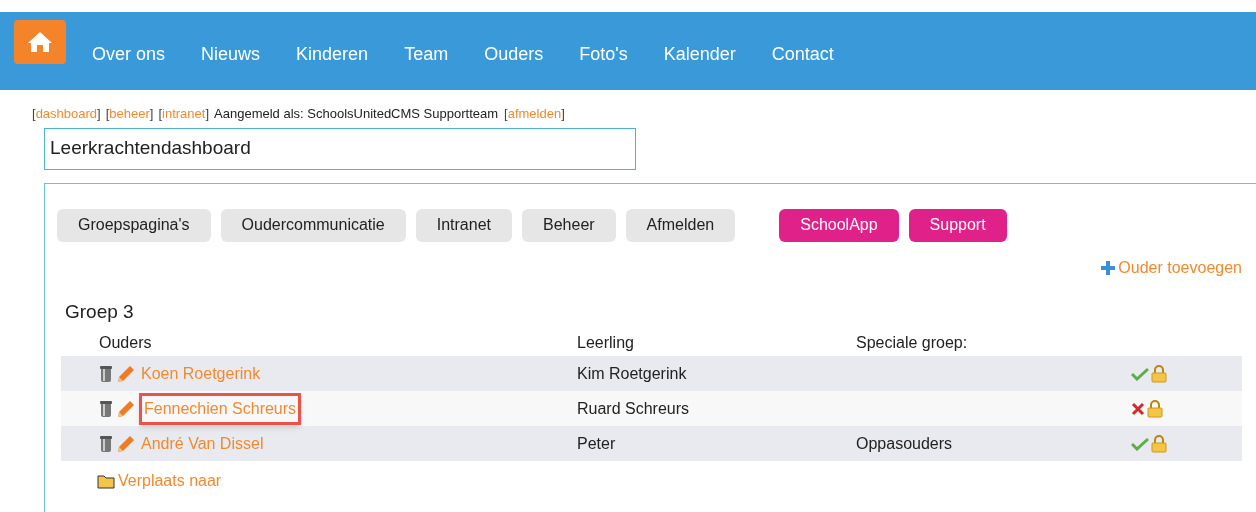  Describe the element at coordinates (596, 443) in the screenshot. I see `student-name: Peter` at that location.